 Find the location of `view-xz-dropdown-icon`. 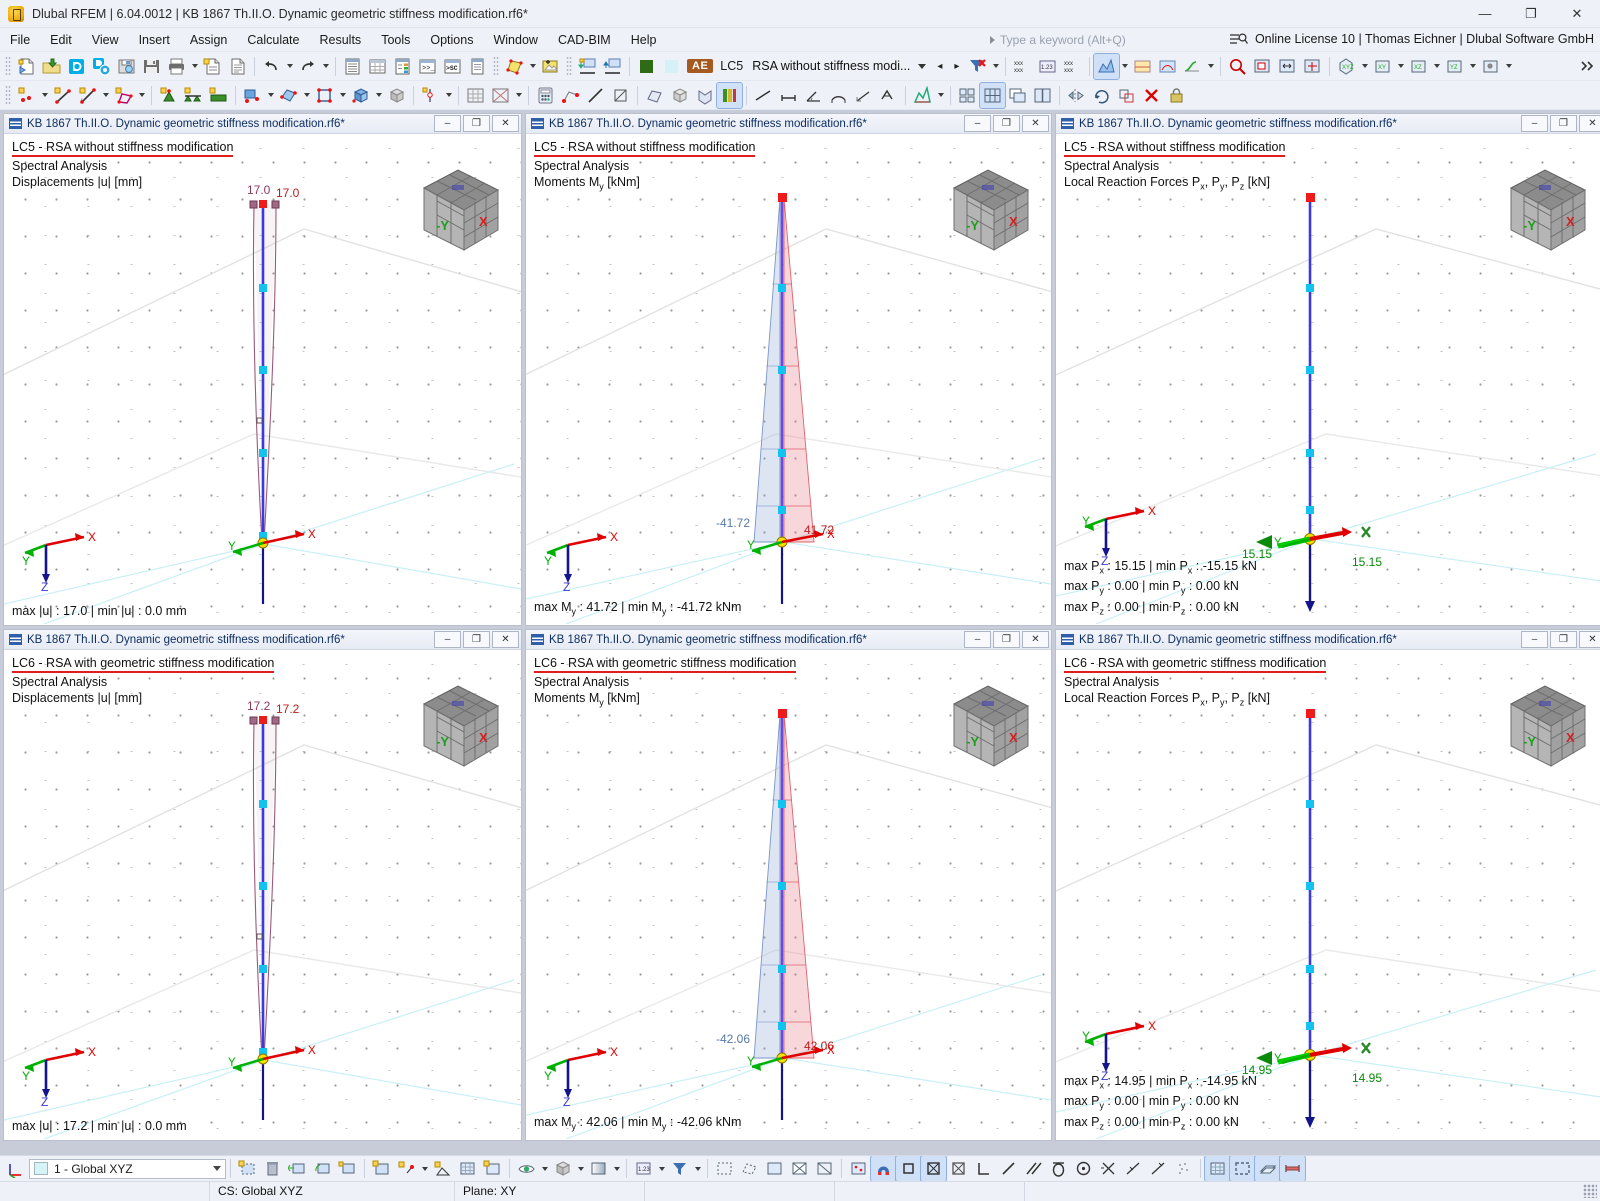

view-xz-dropdown-icon is located at coordinates (1436, 66).